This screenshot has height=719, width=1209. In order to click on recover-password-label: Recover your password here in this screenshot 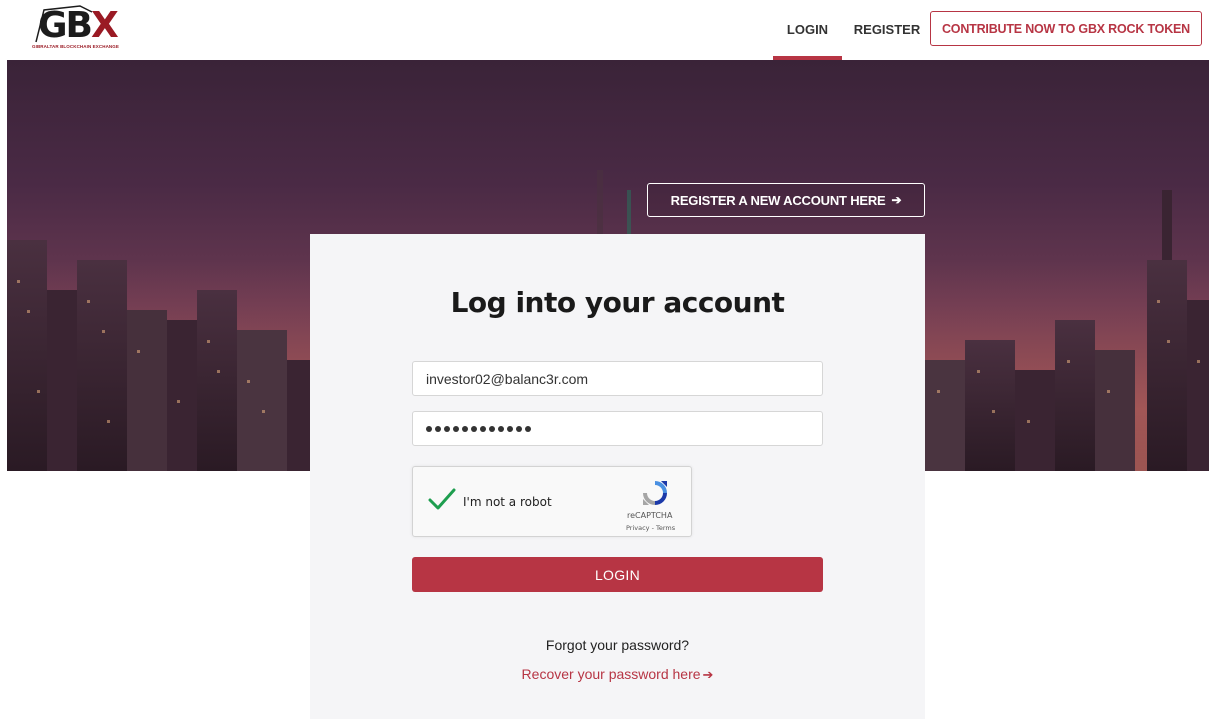, I will do `click(611, 674)`.